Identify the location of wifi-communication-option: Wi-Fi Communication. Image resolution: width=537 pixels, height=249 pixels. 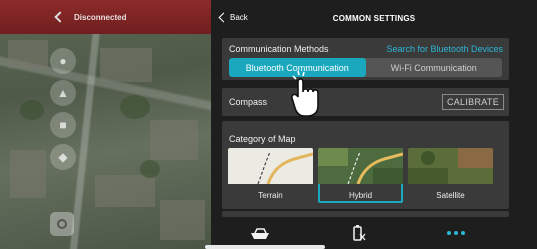
(434, 67).